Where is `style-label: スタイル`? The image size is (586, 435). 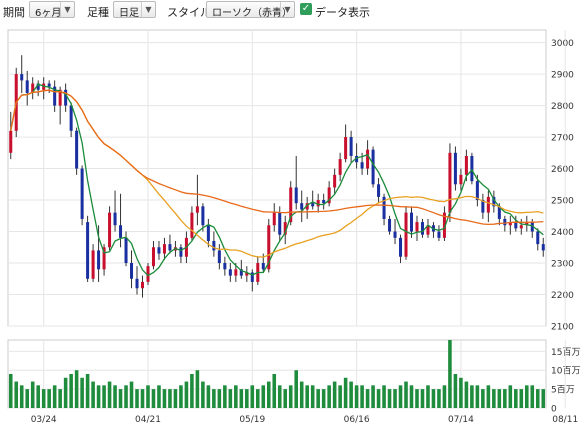 style-label: スタイル is located at coordinates (189, 12).